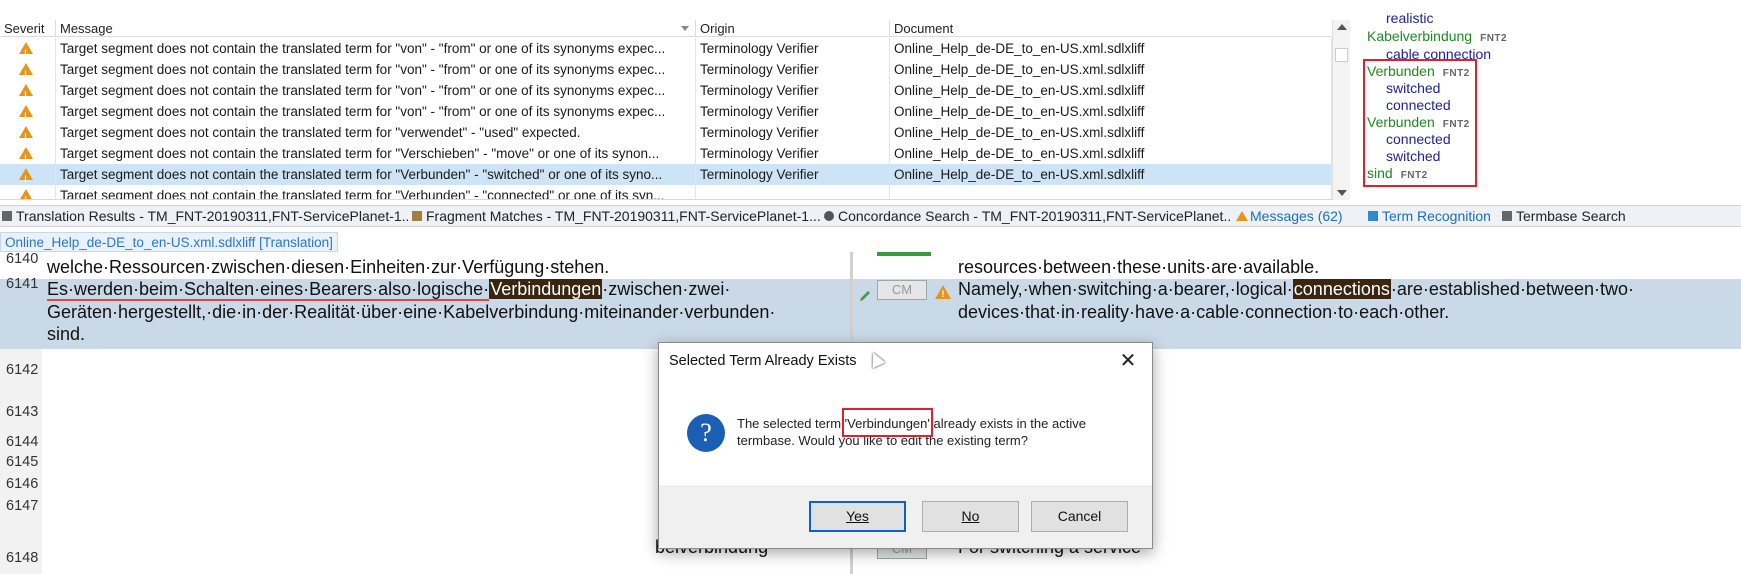 This screenshot has height=574, width=1741. I want to click on fragment-matches-icon, so click(417, 216).